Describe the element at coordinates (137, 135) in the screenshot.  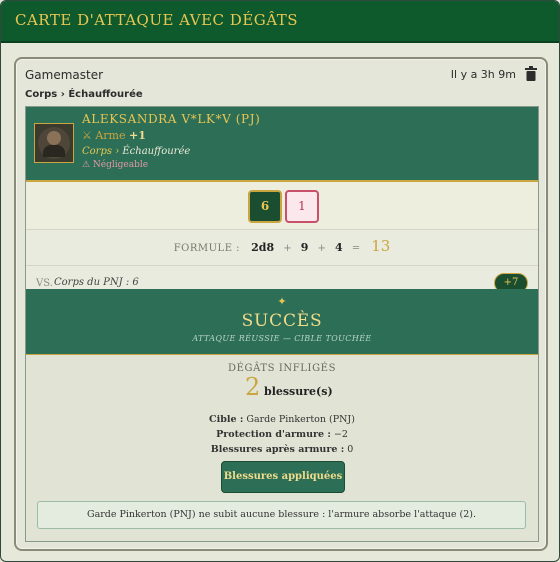
I see `weapon-bonus: +1` at that location.